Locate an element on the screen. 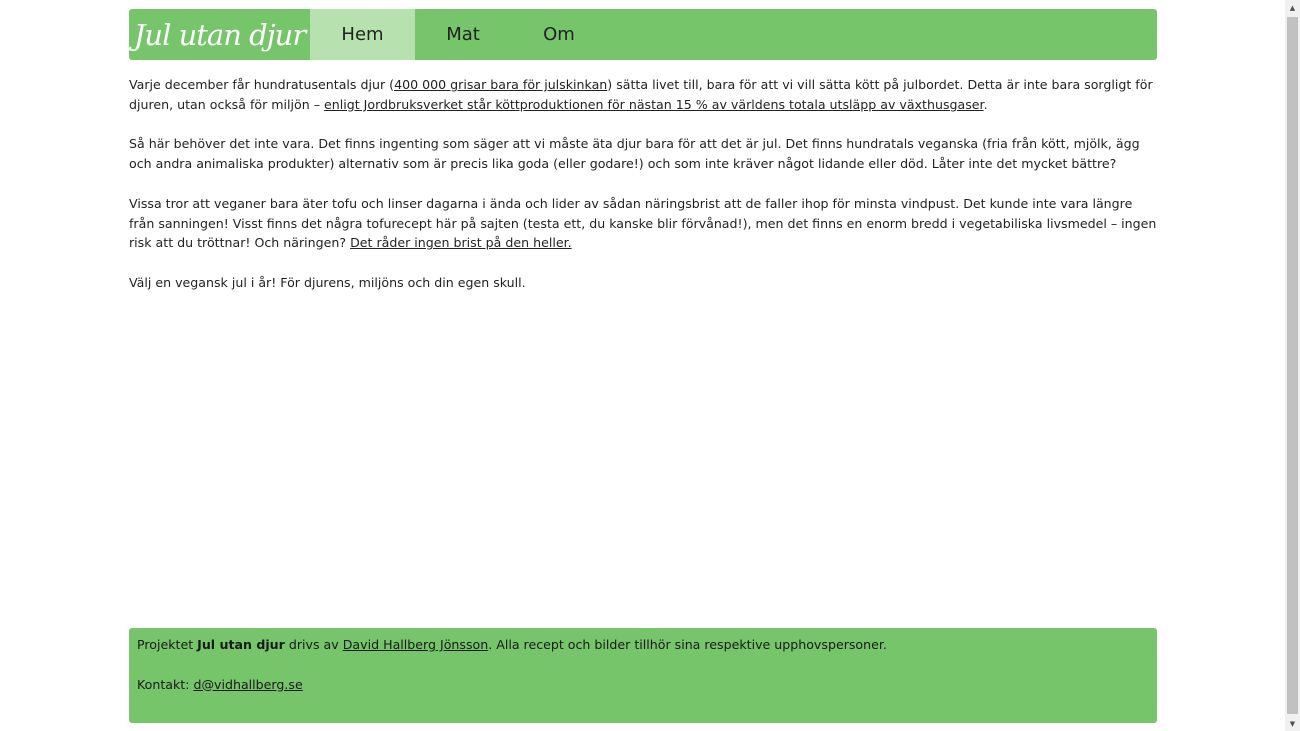 The height and width of the screenshot is (731, 1300). nav-item-mat: Mat is located at coordinates (463, 34).